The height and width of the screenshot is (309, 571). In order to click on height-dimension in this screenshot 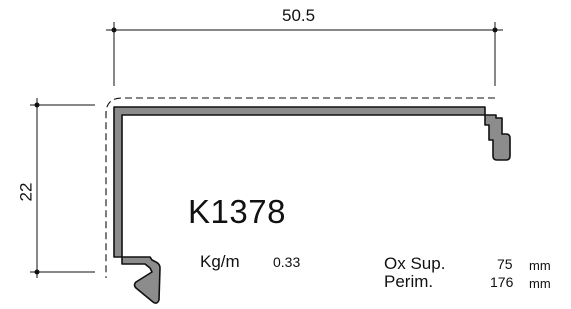, I will do `click(62, 188)`.